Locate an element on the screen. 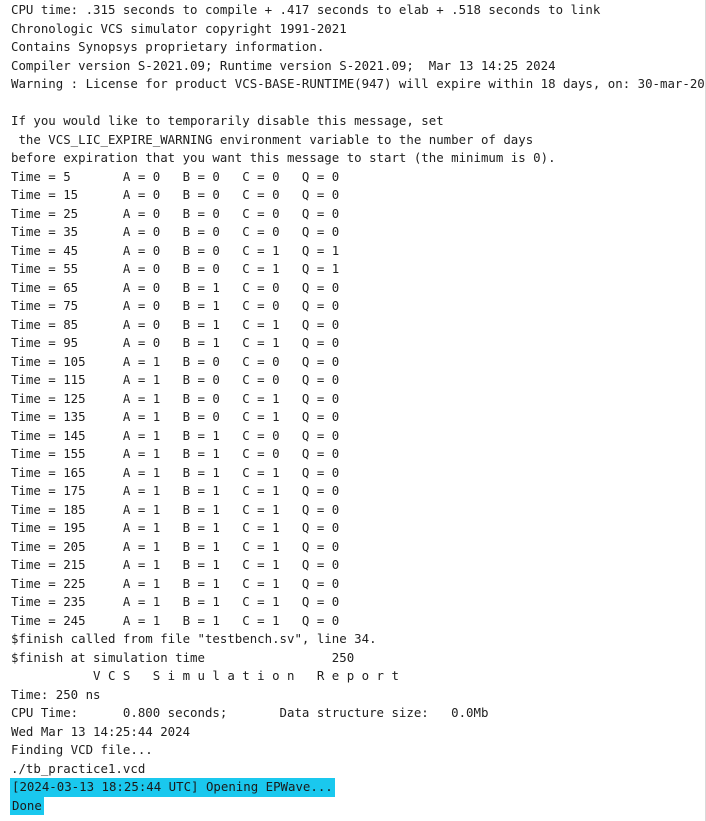  sim-row: Time = 75 A = 0 B = 1 C = 0 Q = 0 is located at coordinates (175, 305).